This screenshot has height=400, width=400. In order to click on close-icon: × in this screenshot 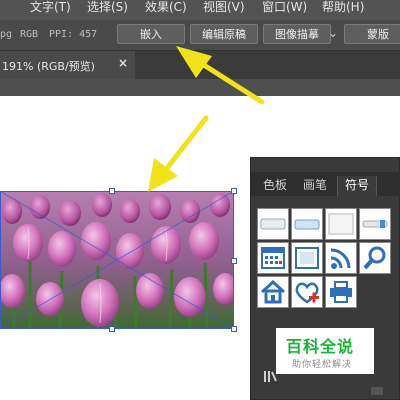, I will do `click(123, 63)`.